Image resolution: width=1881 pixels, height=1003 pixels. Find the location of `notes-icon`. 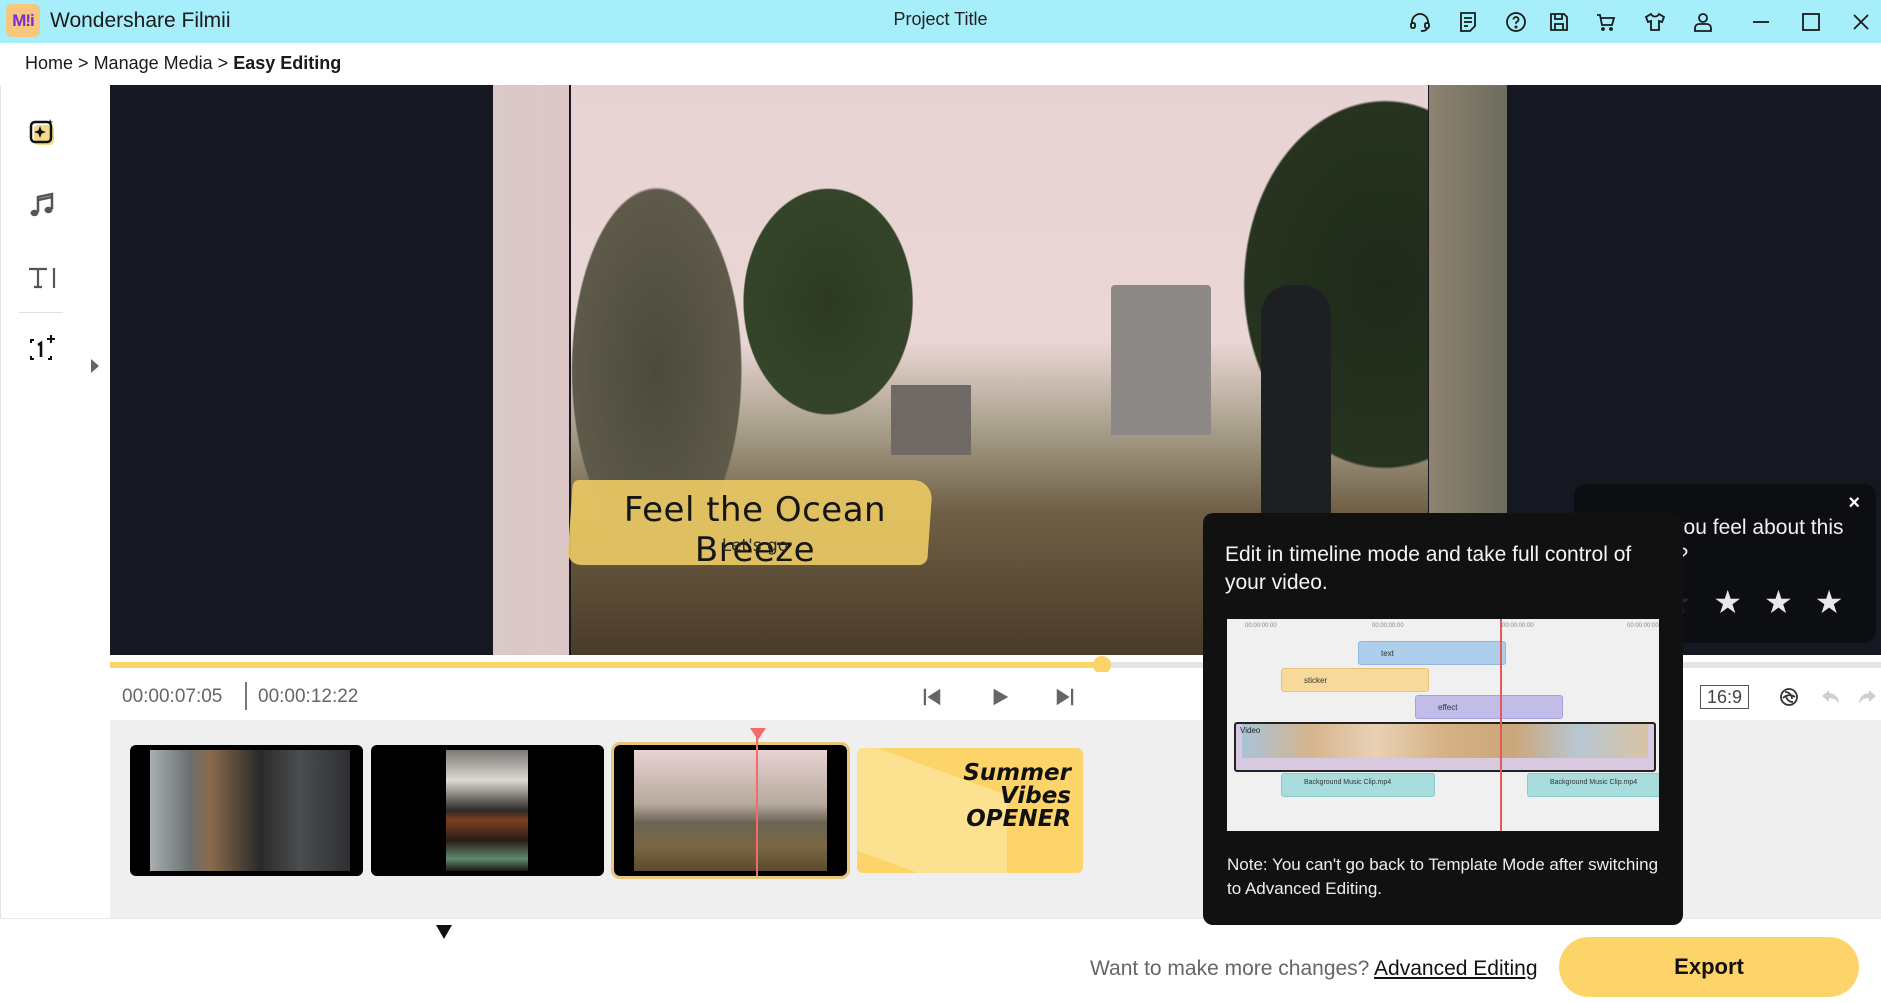

notes-icon is located at coordinates (1468, 22).